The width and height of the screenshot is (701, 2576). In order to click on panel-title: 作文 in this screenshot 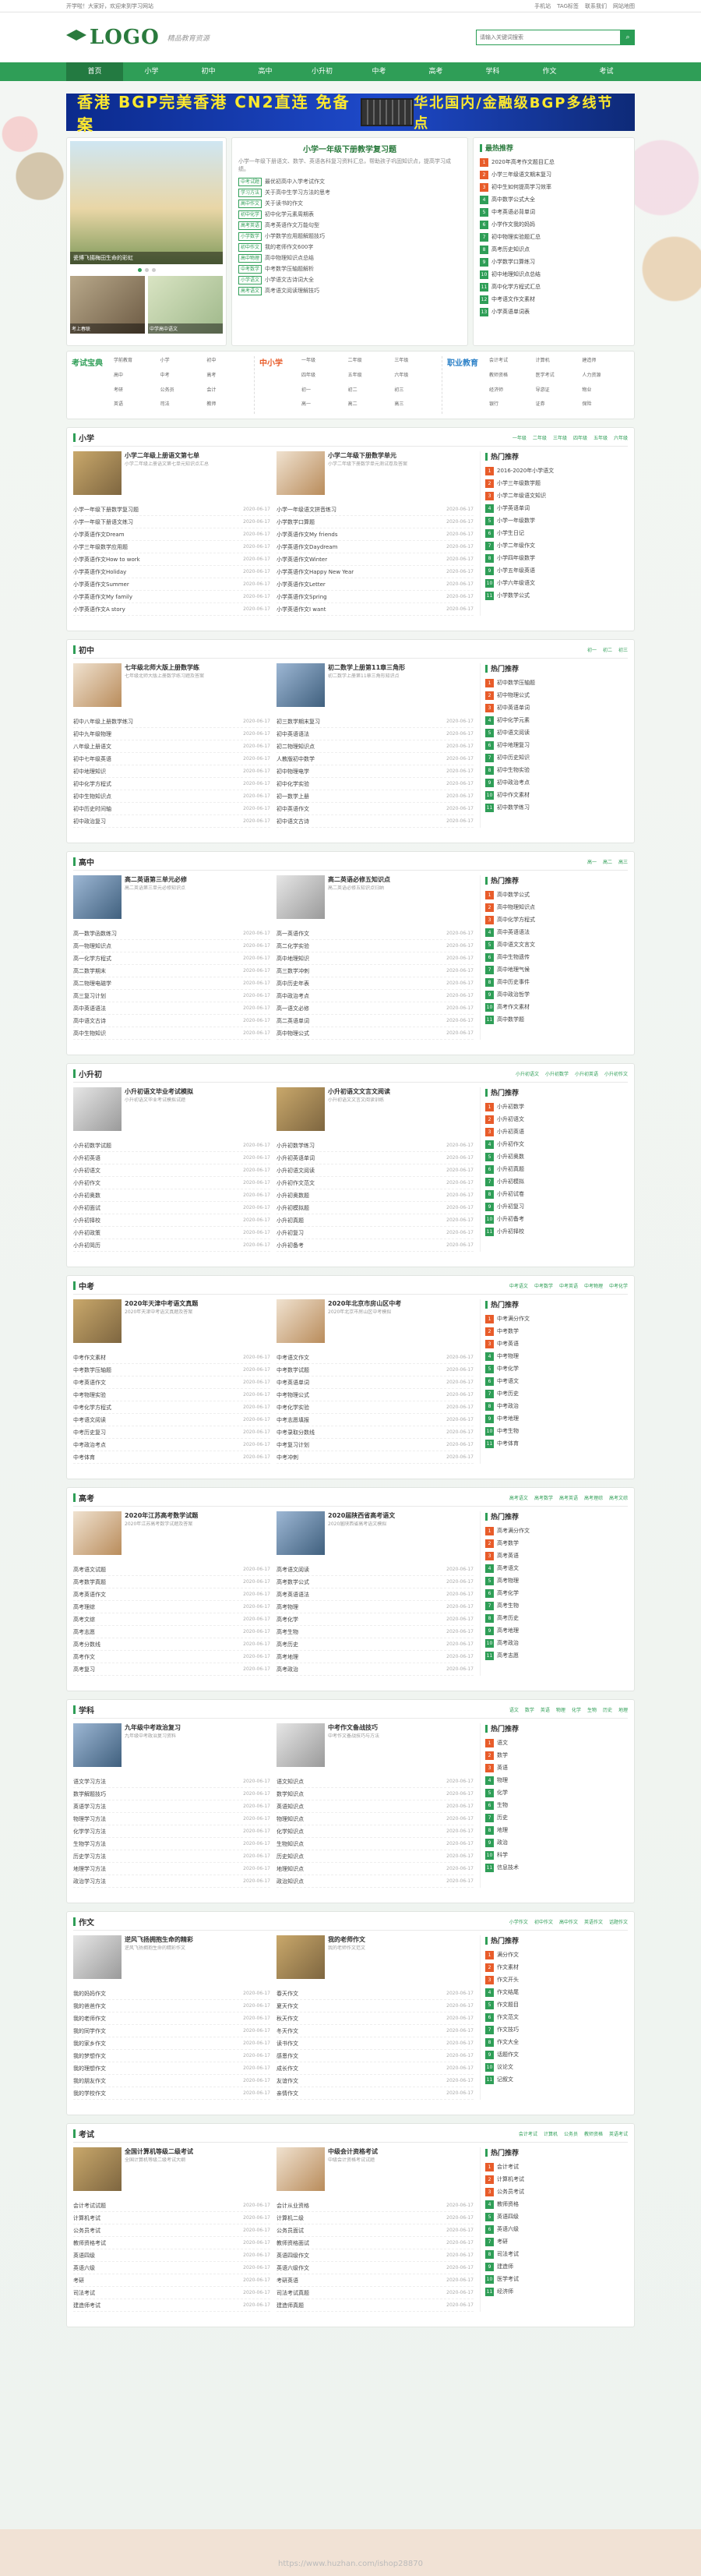, I will do `click(83, 1922)`.